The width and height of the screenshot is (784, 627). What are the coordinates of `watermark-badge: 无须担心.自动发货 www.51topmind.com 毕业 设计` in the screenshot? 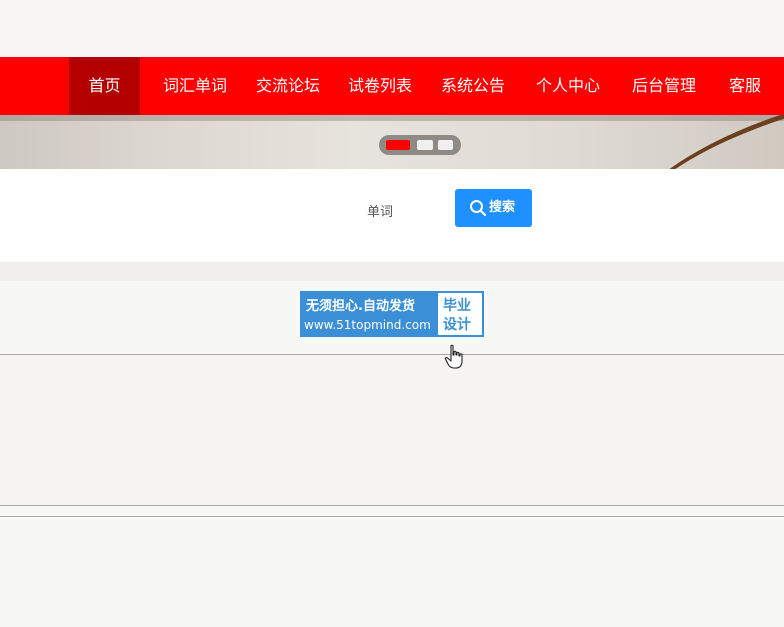 It's located at (392, 314).